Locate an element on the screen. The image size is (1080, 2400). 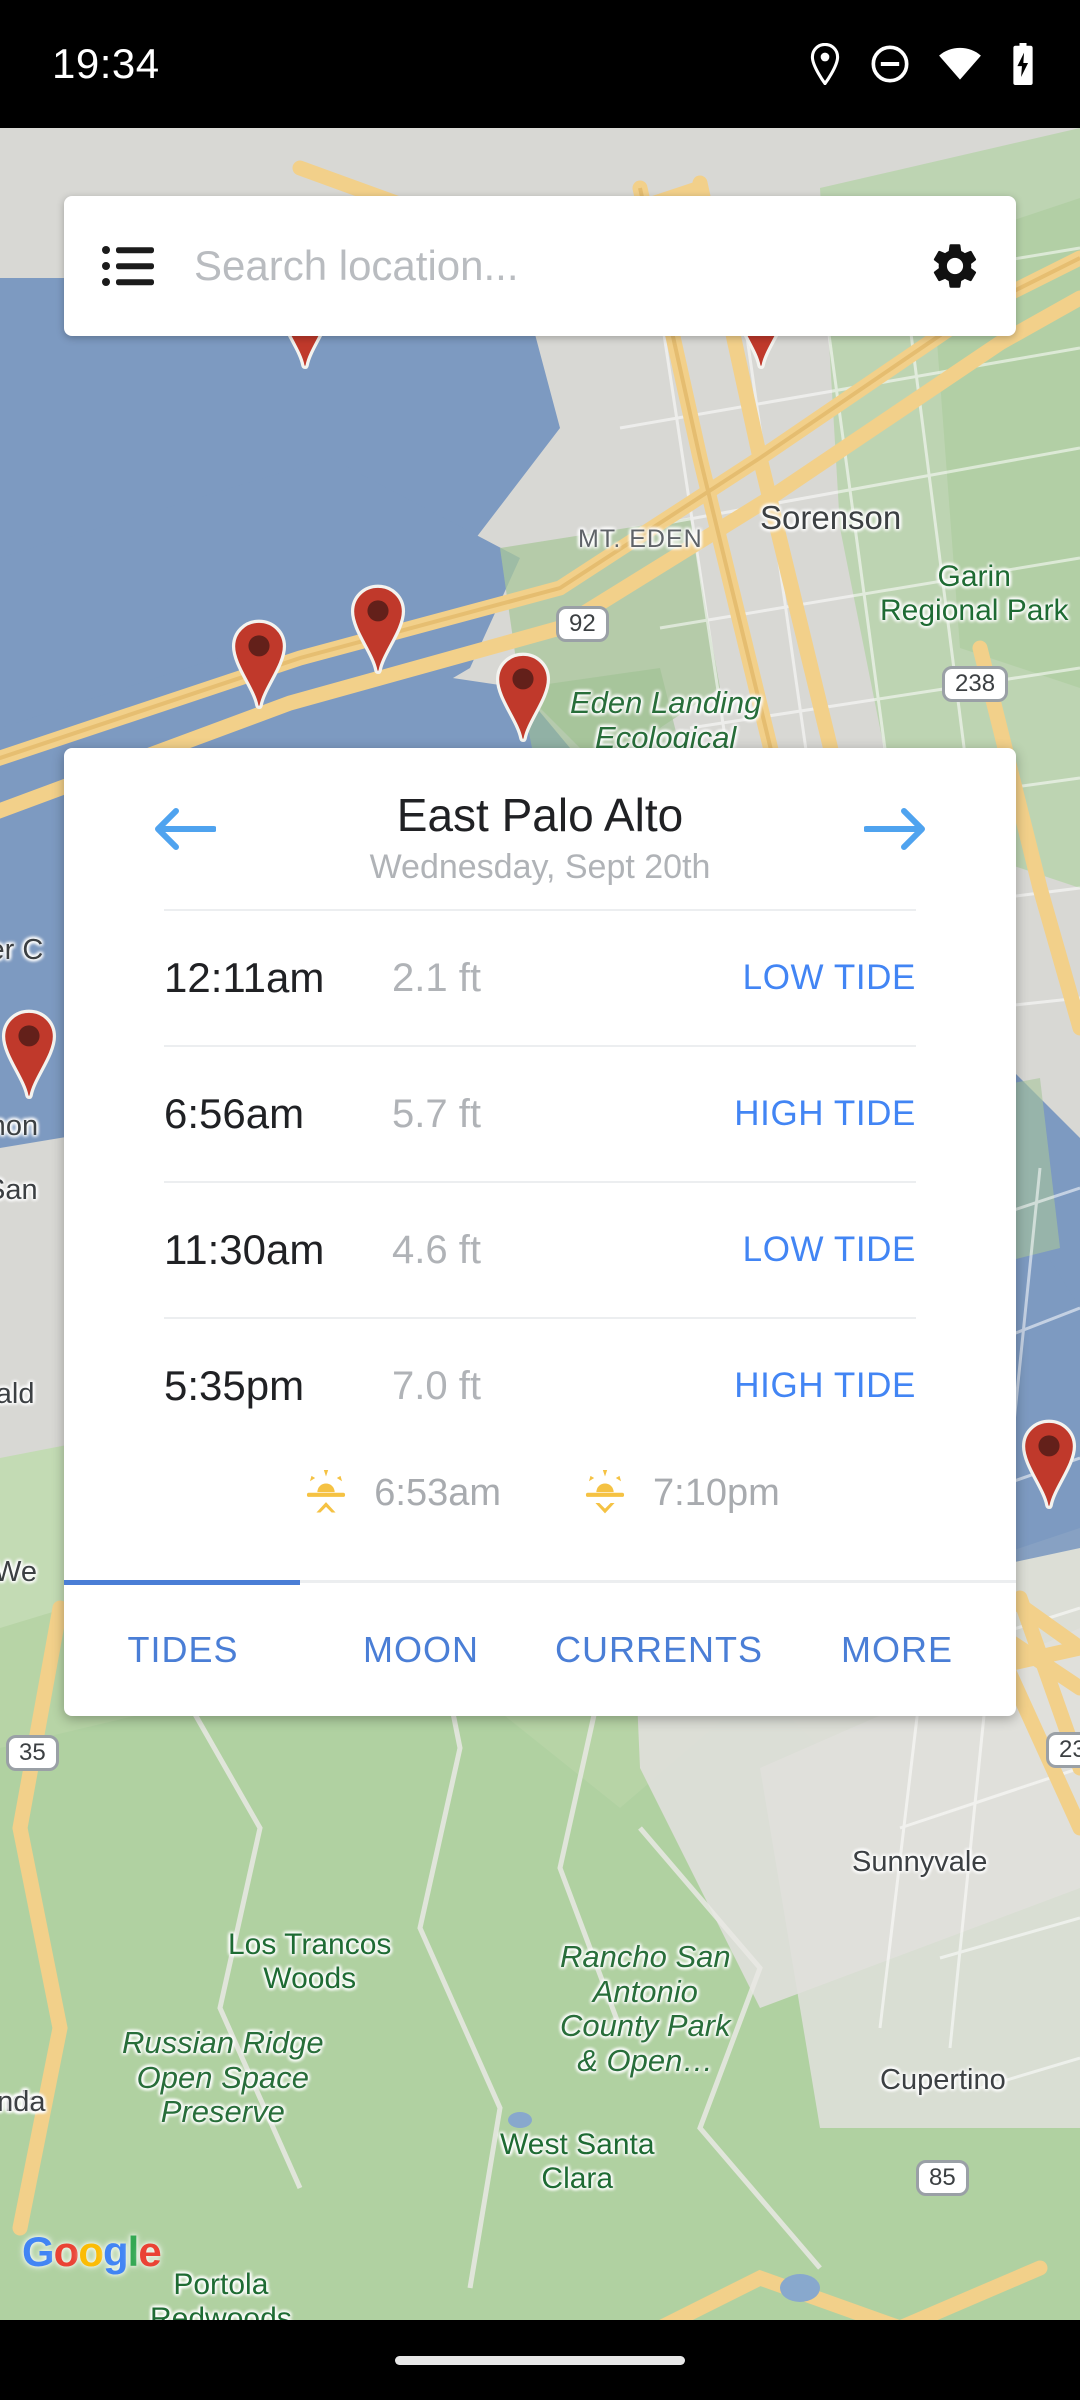
tide-row: 11:30am 4.6 ft LOW TIDE is located at coordinates (540, 1249).